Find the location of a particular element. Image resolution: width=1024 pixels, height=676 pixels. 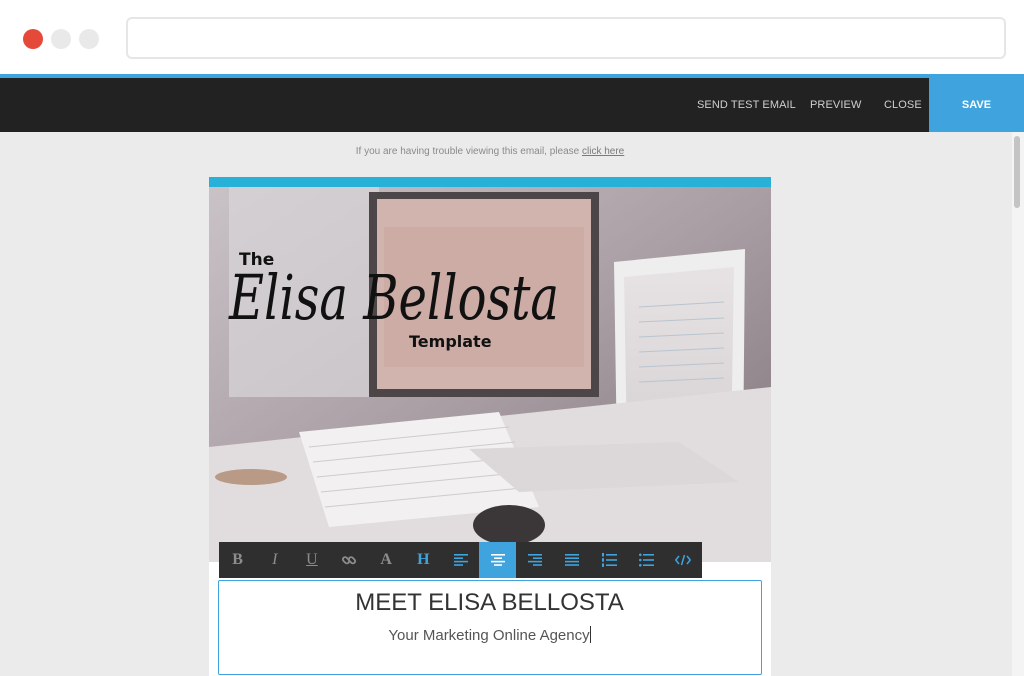

italic-icon: I is located at coordinates (275, 559).